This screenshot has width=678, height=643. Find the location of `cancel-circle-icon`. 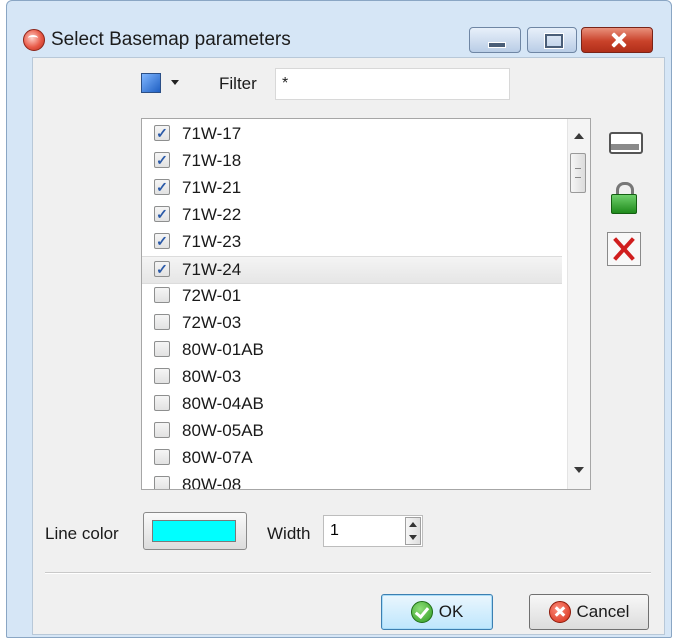

cancel-circle-icon is located at coordinates (559, 612).